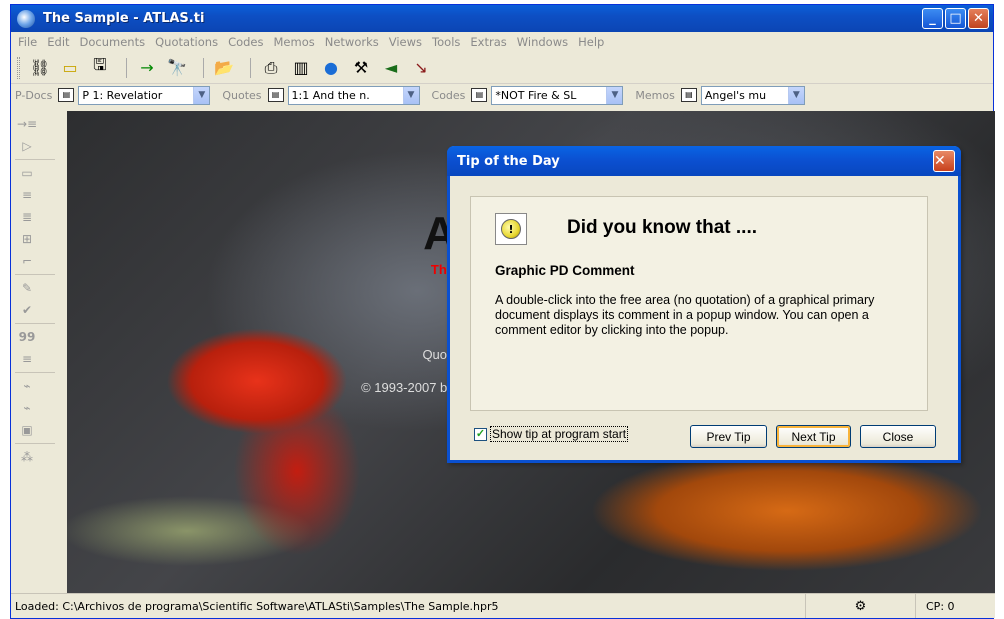  I want to click on text-list-icon: ≡, so click(27, 359).